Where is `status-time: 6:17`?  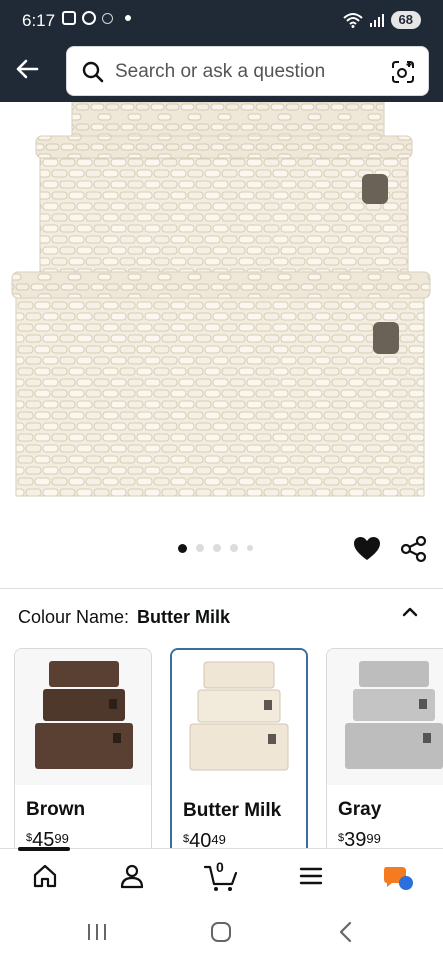
status-time: 6:17 is located at coordinates (39, 20).